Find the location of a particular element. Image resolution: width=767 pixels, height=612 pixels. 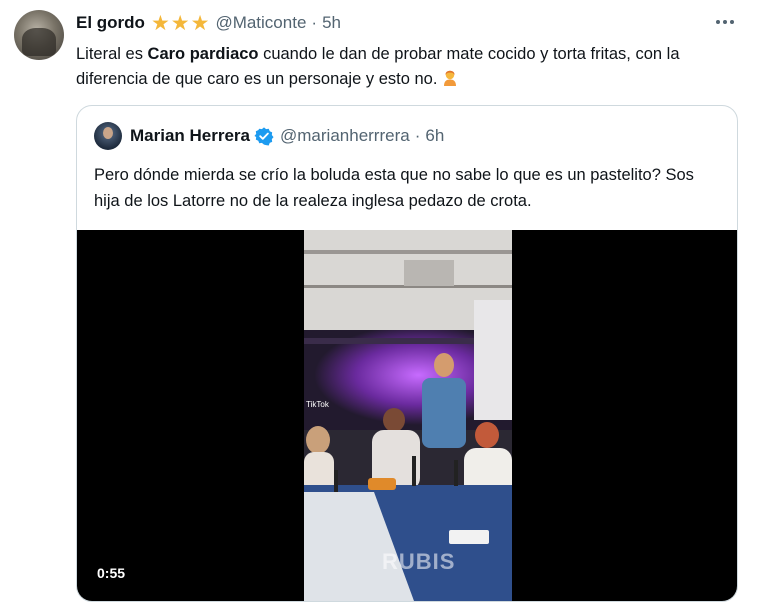

avatar-face is located at coordinates (108, 133).